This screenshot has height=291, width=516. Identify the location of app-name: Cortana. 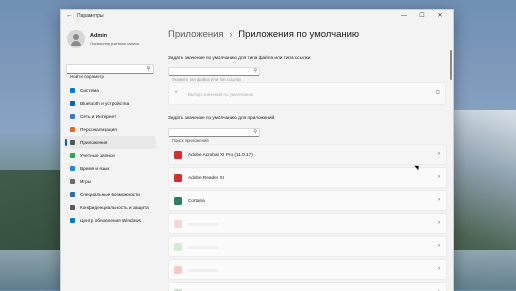
(196, 200).